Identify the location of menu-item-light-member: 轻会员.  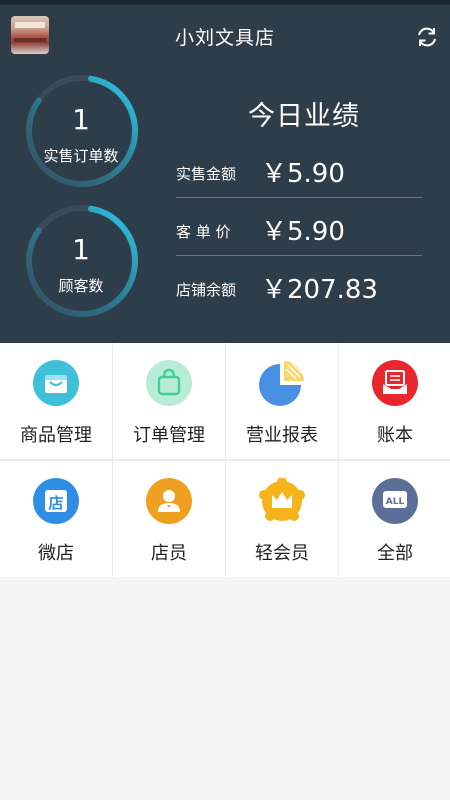
(282, 519).